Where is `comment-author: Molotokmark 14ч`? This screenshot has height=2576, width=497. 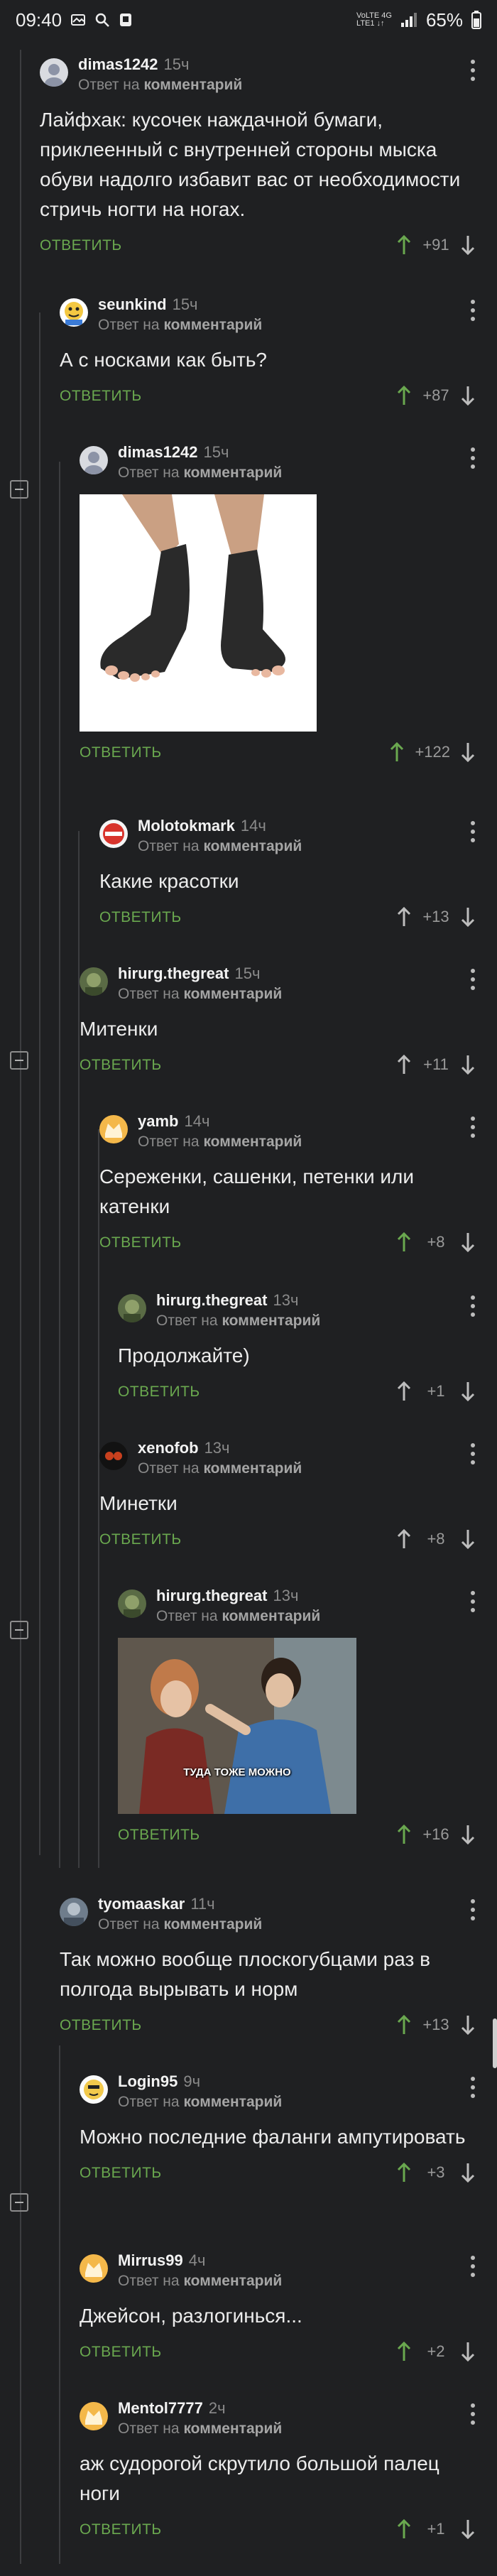
comment-author: Molotokmark 14ч is located at coordinates (202, 826).